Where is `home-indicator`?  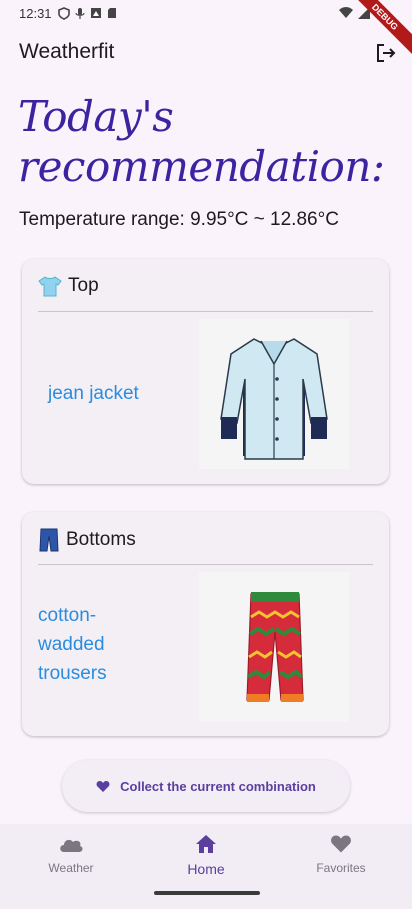 home-indicator is located at coordinates (207, 893).